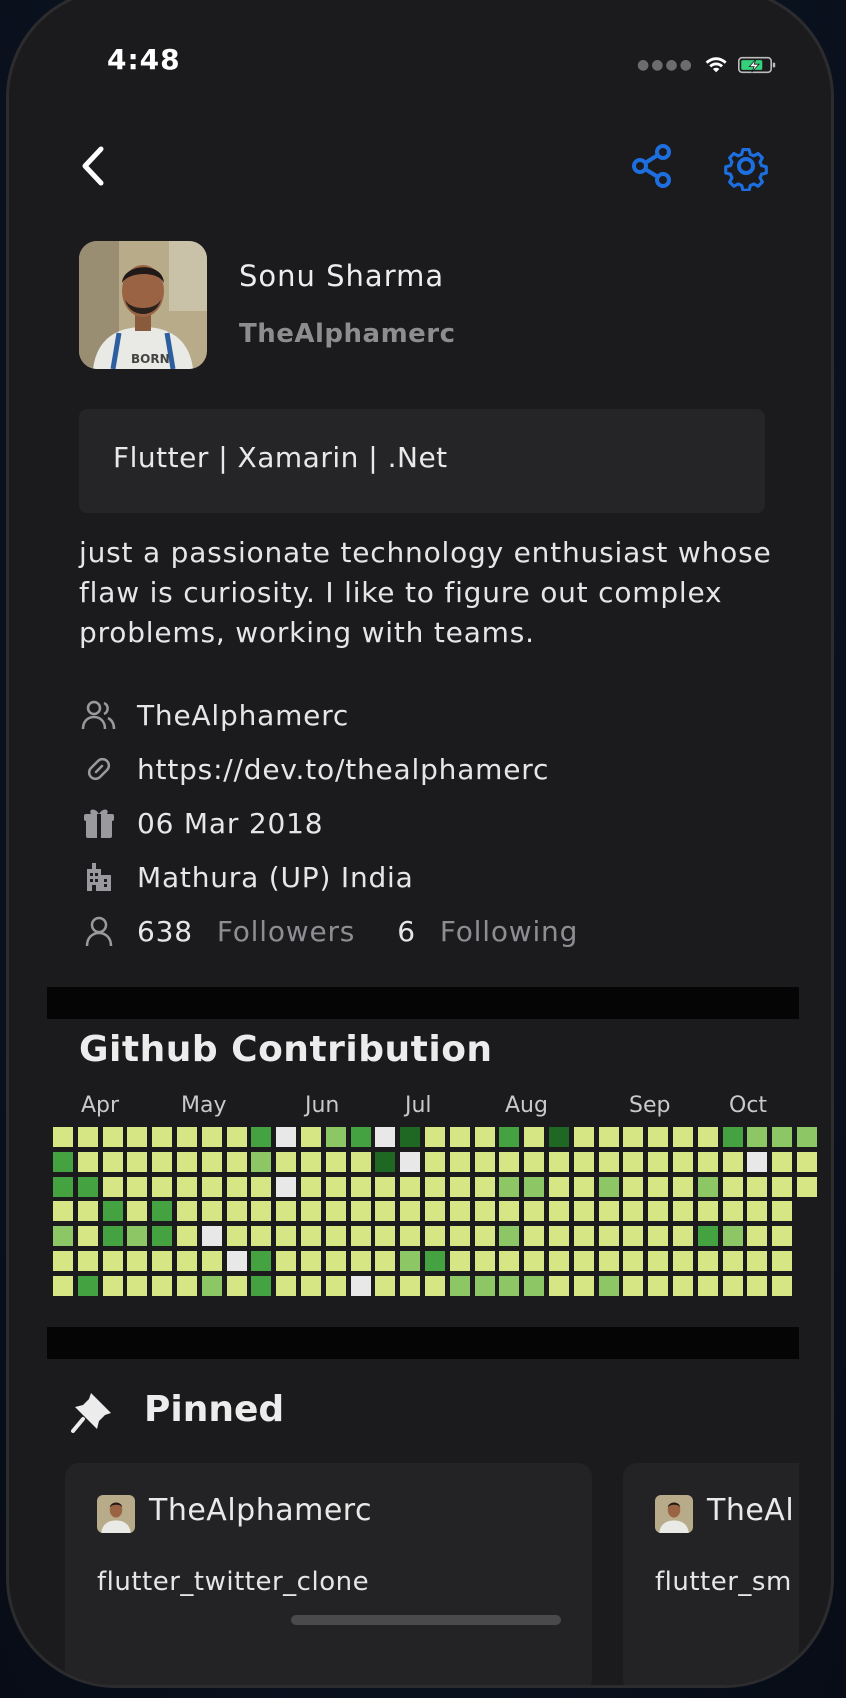 The image size is (846, 1698). I want to click on pinned-card: TheAl flutter_sm, so click(711, 1574).